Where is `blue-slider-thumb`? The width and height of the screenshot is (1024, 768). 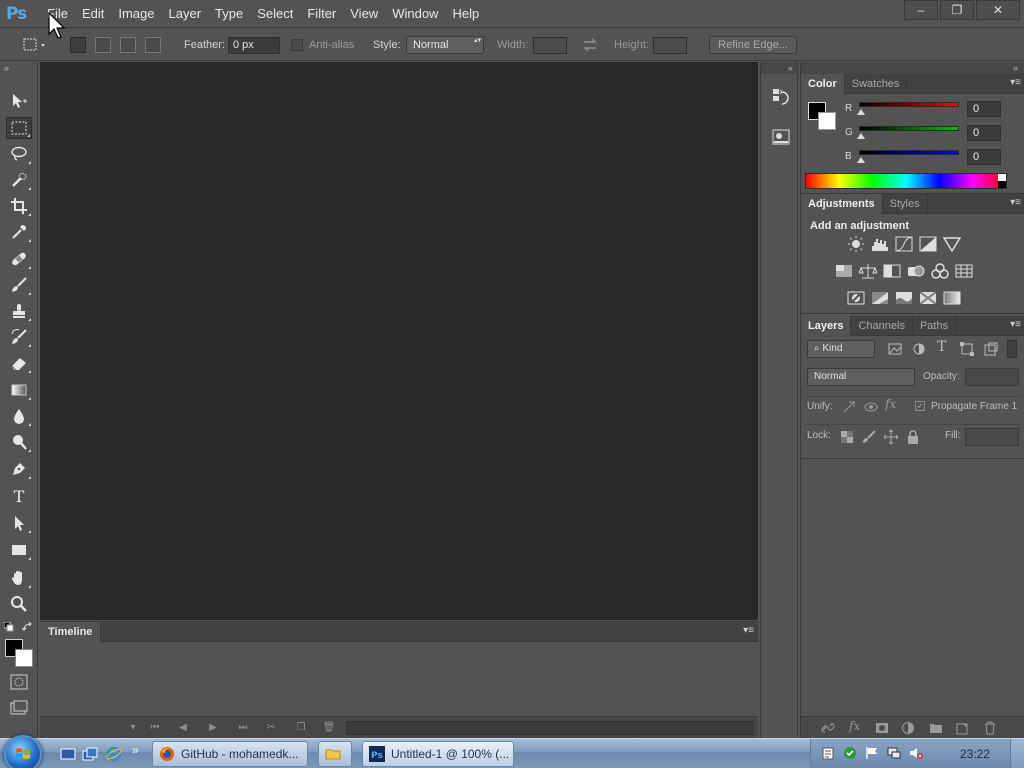
blue-slider-thumb is located at coordinates (861, 160).